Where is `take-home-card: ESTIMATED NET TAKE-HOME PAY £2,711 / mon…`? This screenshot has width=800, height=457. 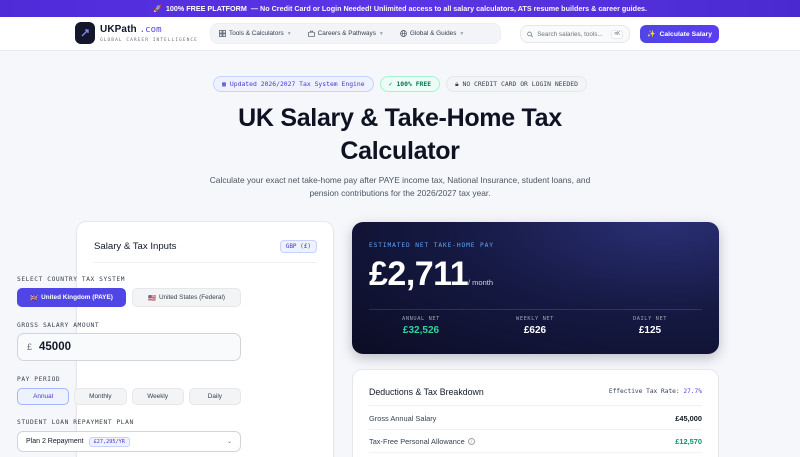 take-home-card: ESTIMATED NET TAKE-HOME PAY £2,711 / mon… is located at coordinates (535, 288).